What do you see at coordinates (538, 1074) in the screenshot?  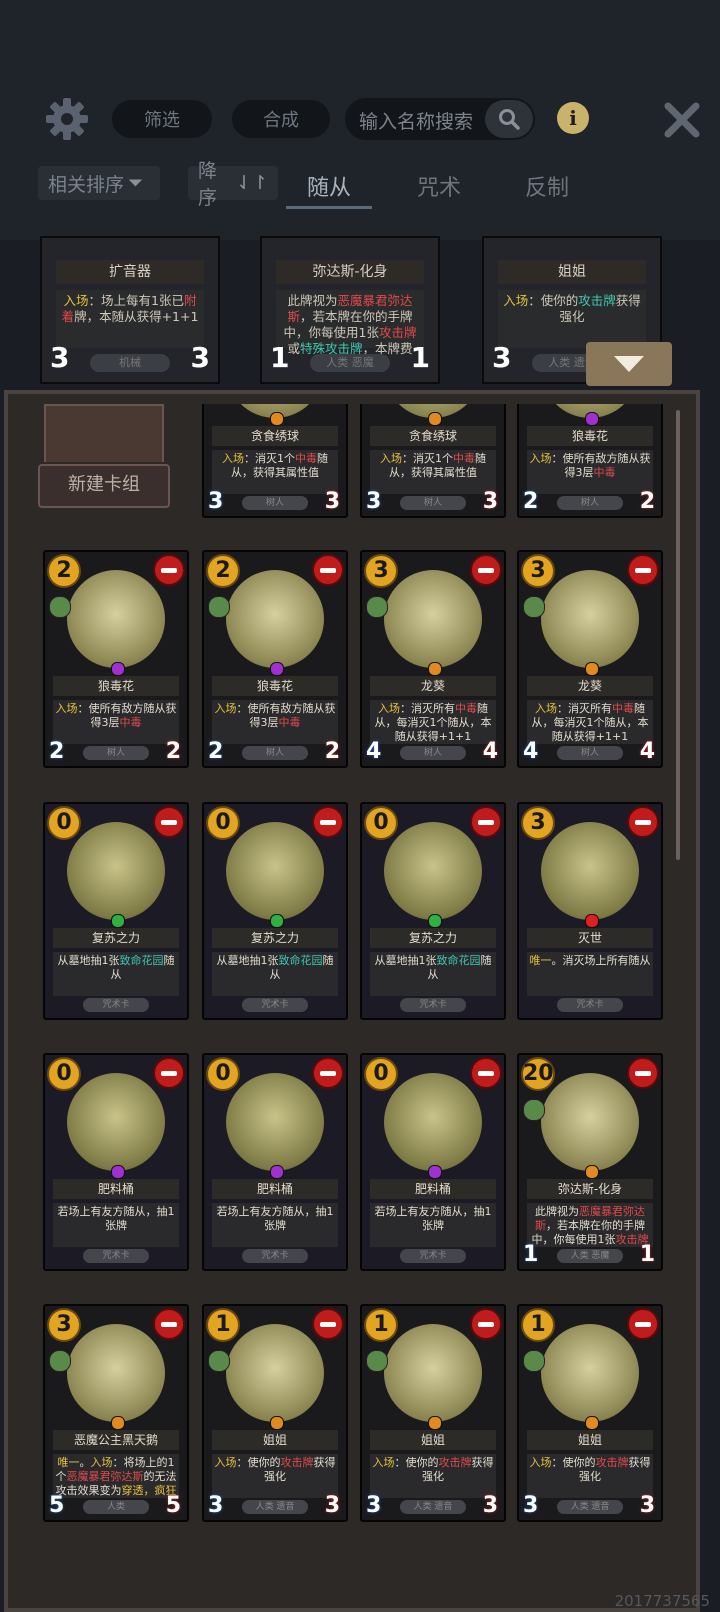 I see `card-cost: 20` at bounding box center [538, 1074].